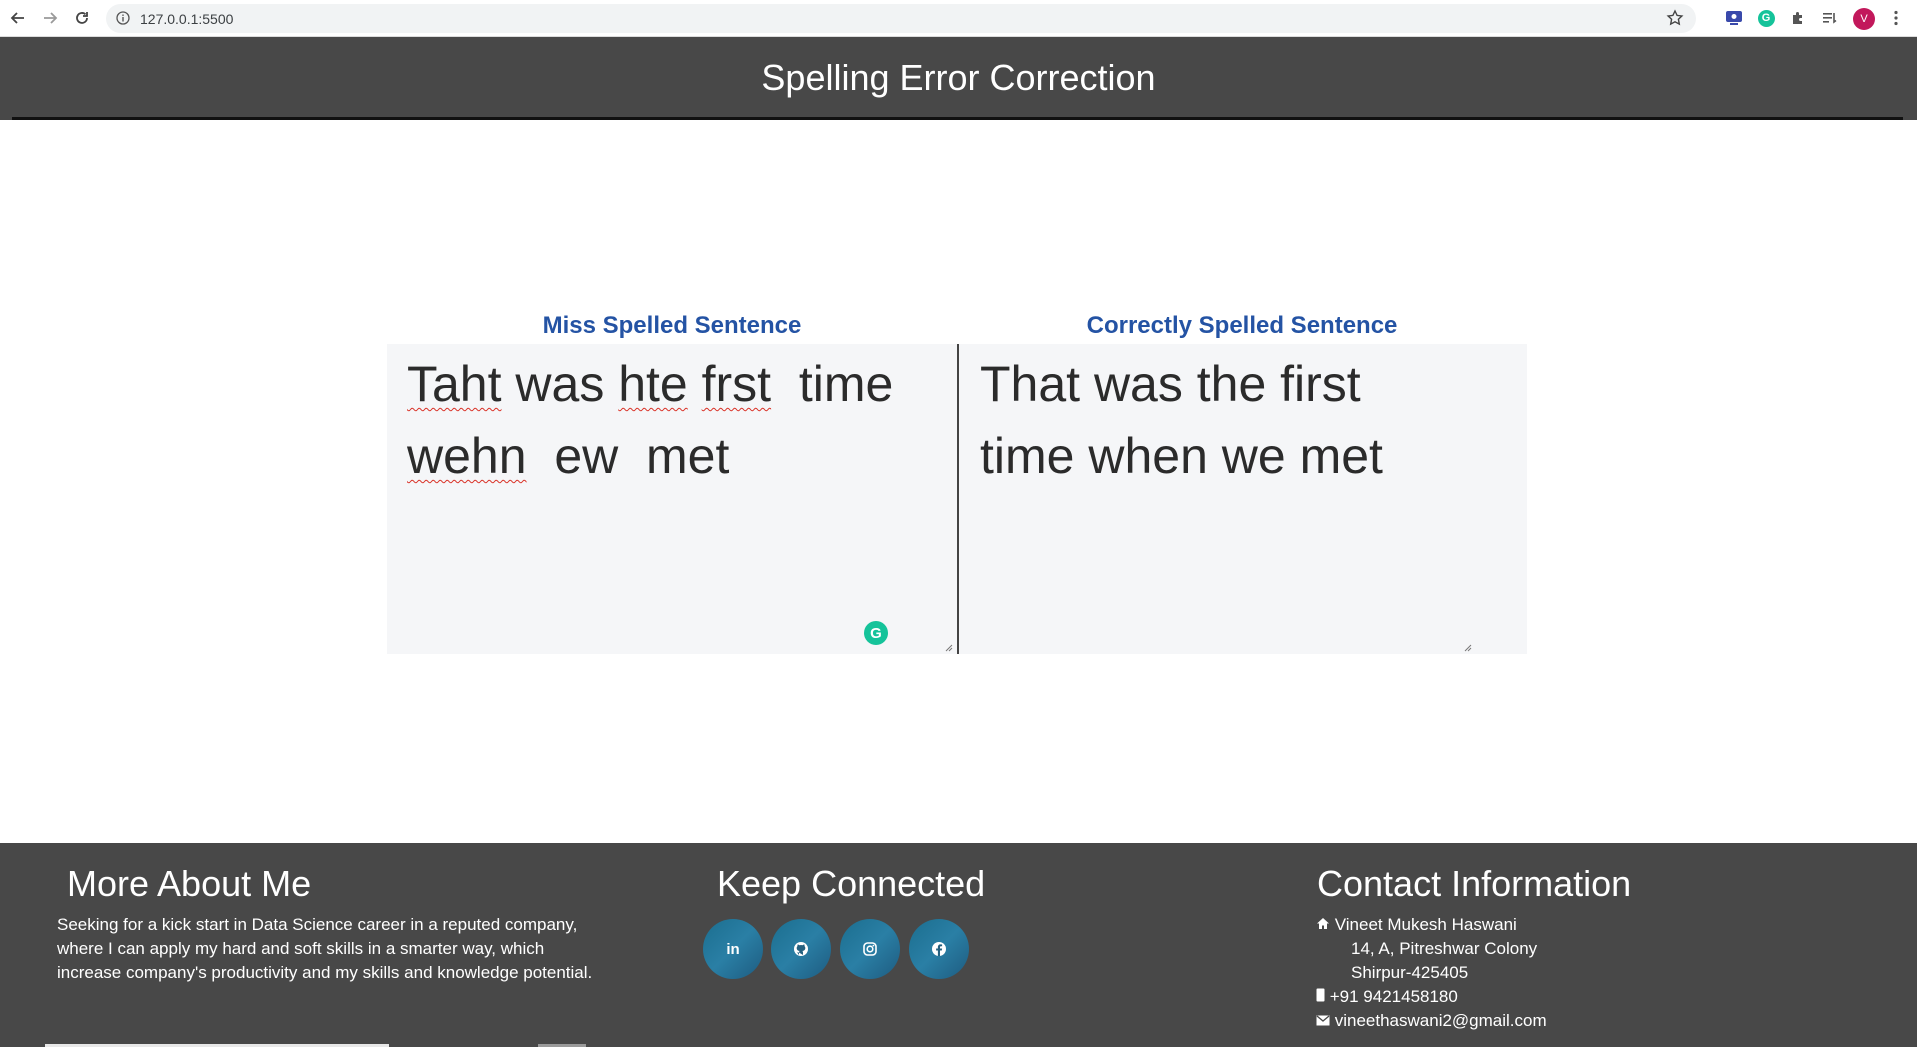 The height and width of the screenshot is (1047, 1917). What do you see at coordinates (1323, 923) in the screenshot?
I see `home-icon` at bounding box center [1323, 923].